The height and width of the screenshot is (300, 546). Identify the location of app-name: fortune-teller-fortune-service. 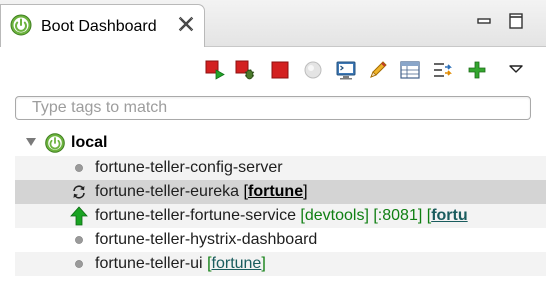
(195, 215).